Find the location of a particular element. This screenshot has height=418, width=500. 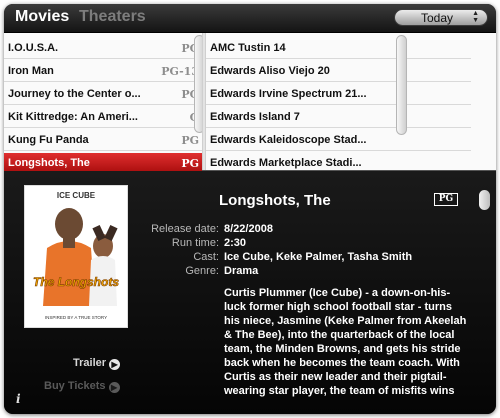

genre-label: Genre: is located at coordinates (202, 271).